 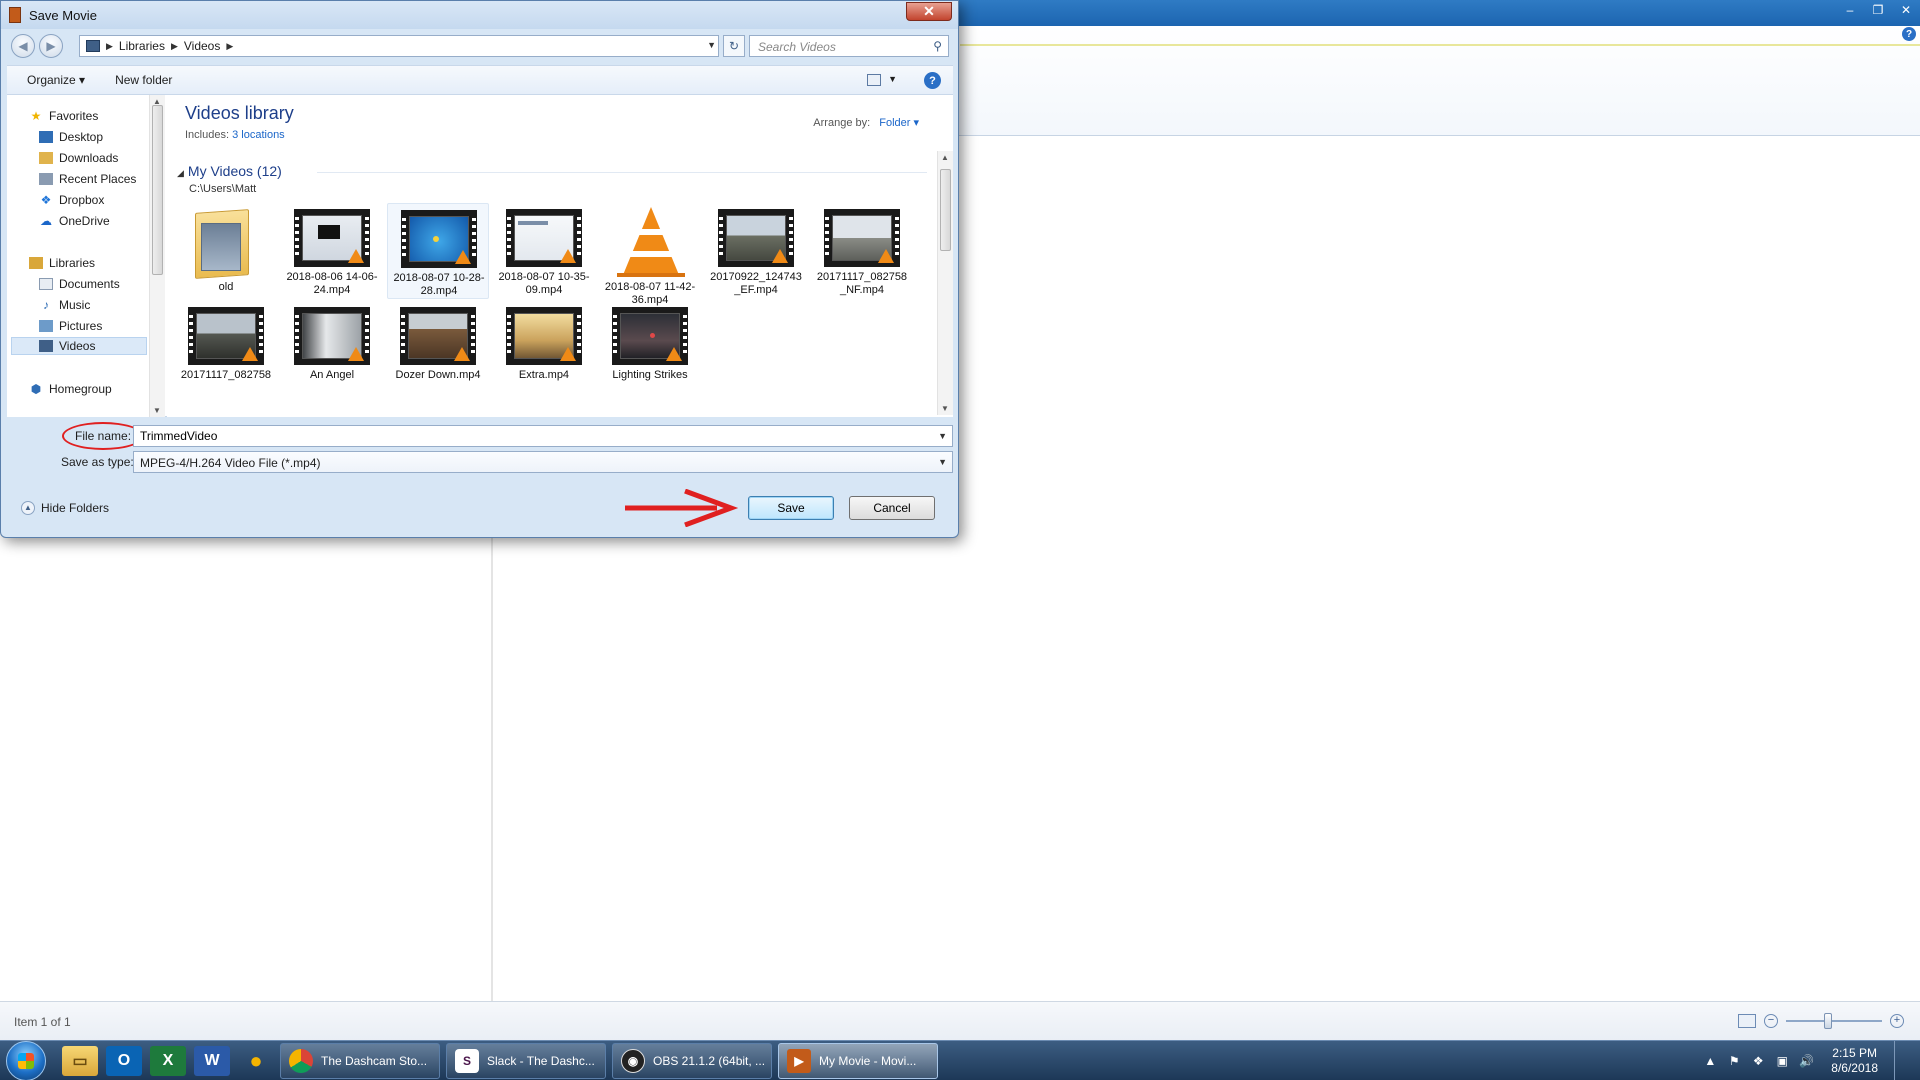 I want to click on file-tile: old, so click(x=226, y=251).